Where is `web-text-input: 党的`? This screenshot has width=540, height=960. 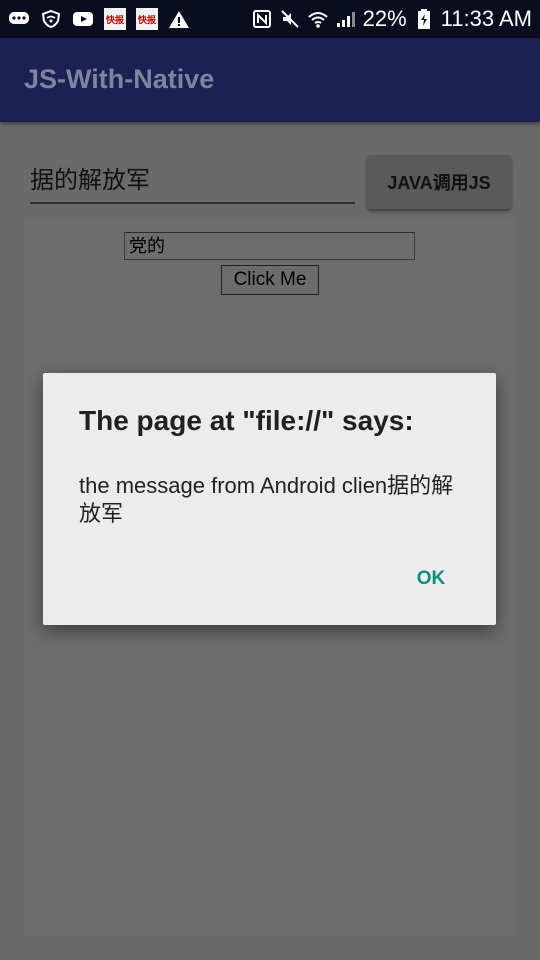 web-text-input: 党的 is located at coordinates (269, 246).